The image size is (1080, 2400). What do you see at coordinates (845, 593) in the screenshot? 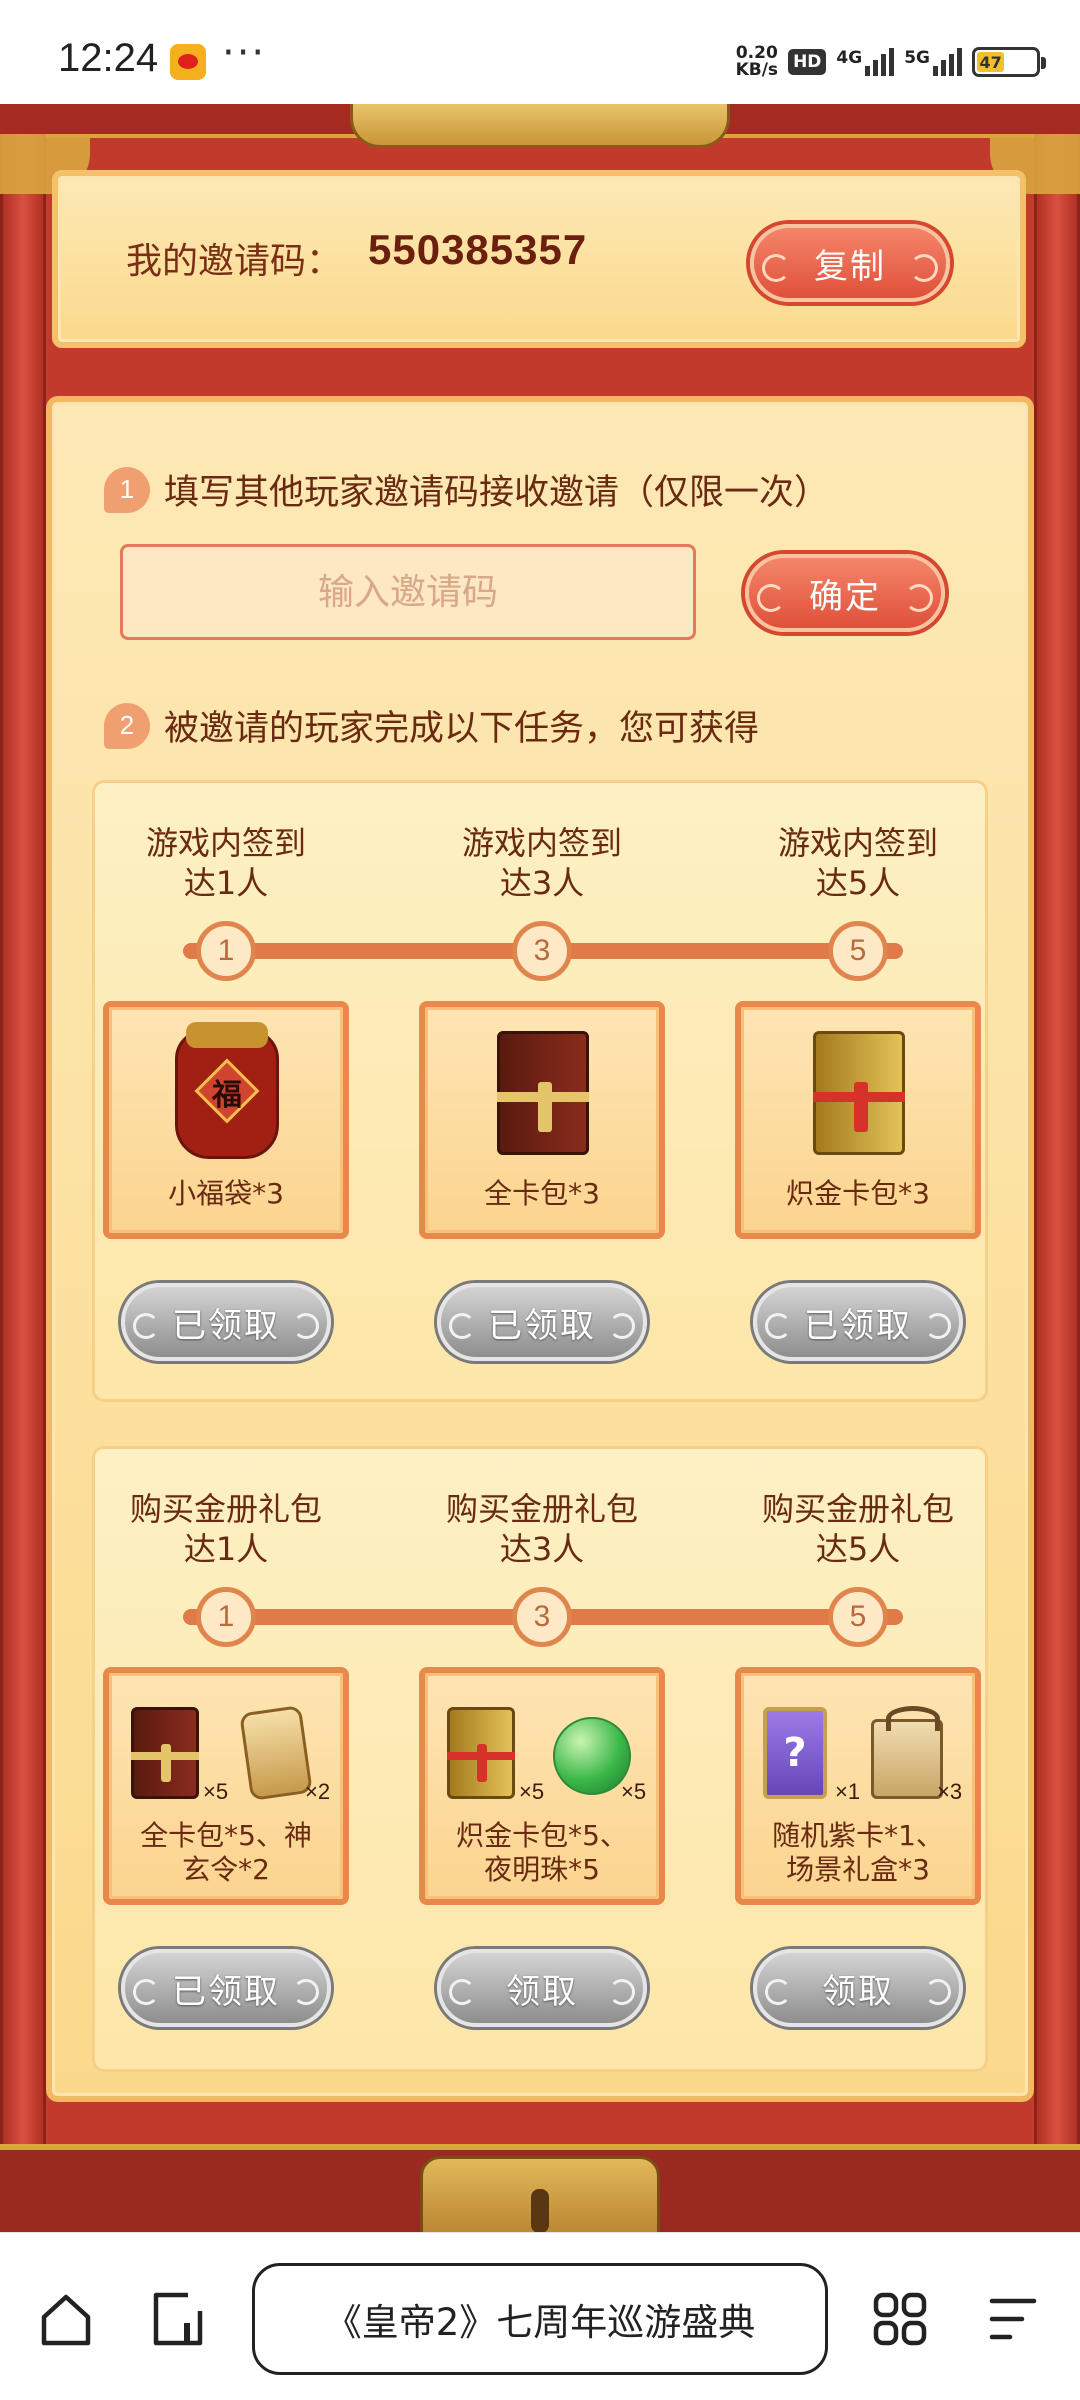
I see `confirm-button: 确定` at bounding box center [845, 593].